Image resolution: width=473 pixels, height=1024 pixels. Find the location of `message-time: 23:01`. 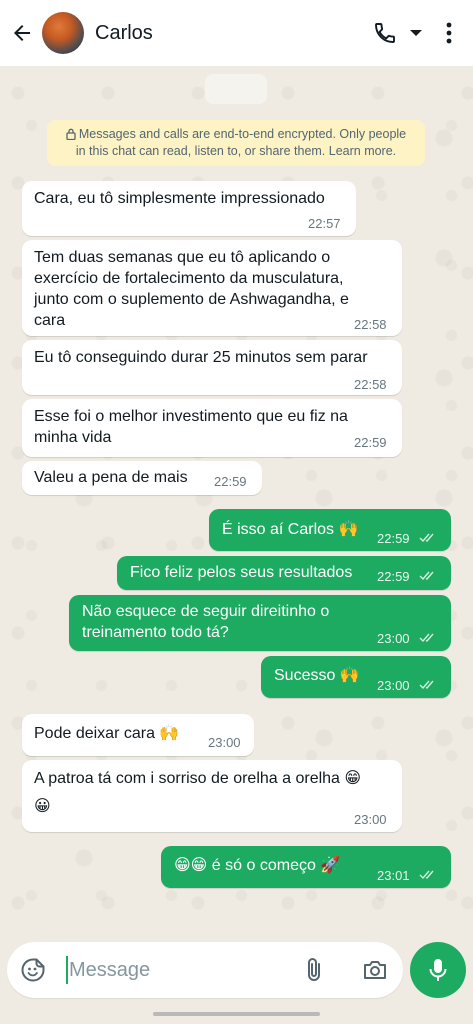

message-time: 23:01 is located at coordinates (393, 875).